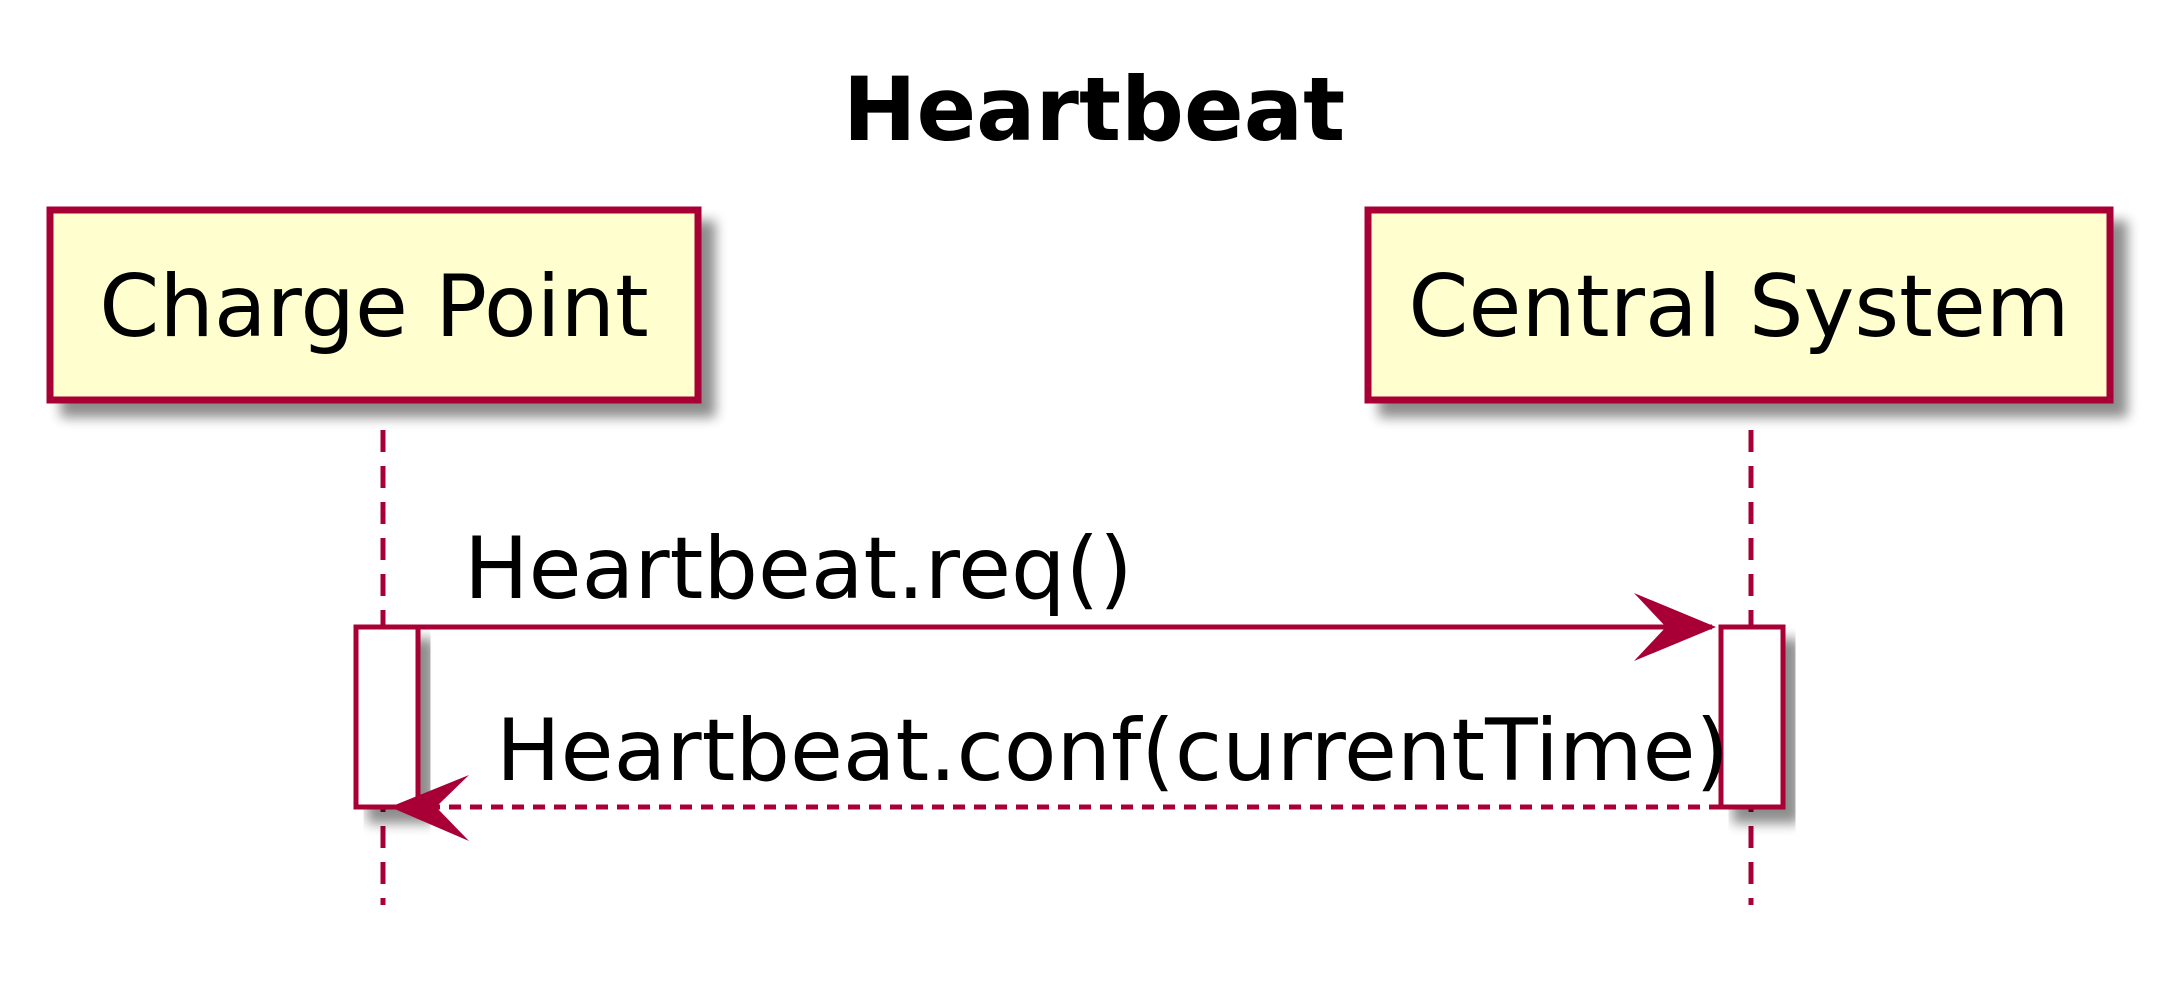 Image resolution: width=2165 pixels, height=986 pixels. Describe the element at coordinates (1112, 751) in the screenshot. I see `message-label: Heartbeat.conf(currentTime)` at that location.